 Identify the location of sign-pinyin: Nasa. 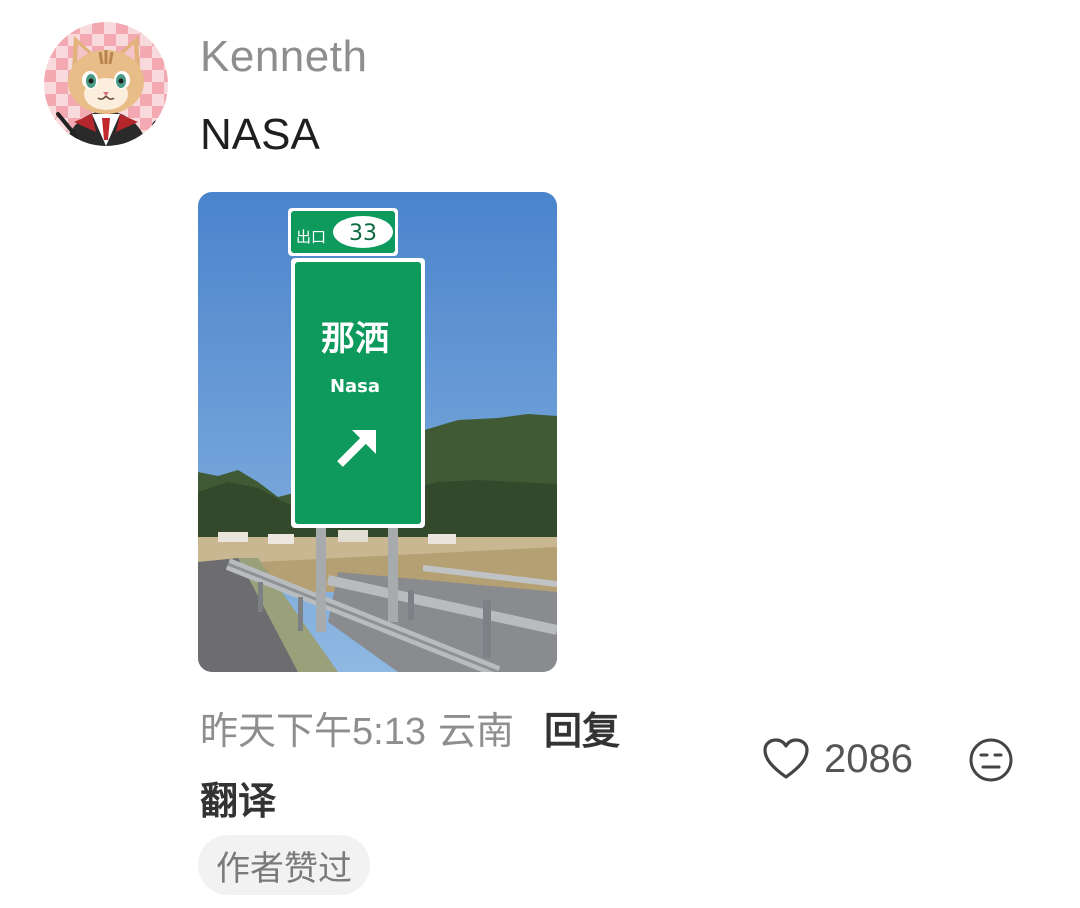
(355, 386).